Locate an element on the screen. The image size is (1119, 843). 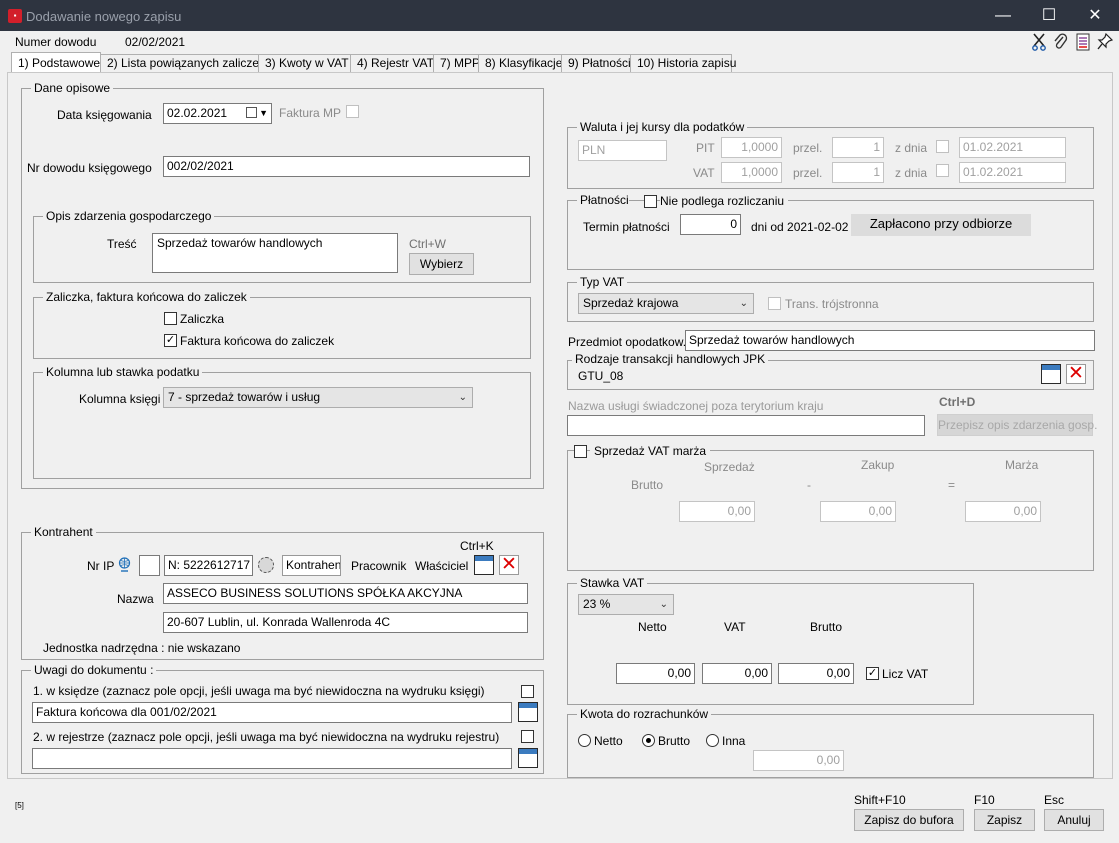
currency-input: PLN is located at coordinates (622, 150).